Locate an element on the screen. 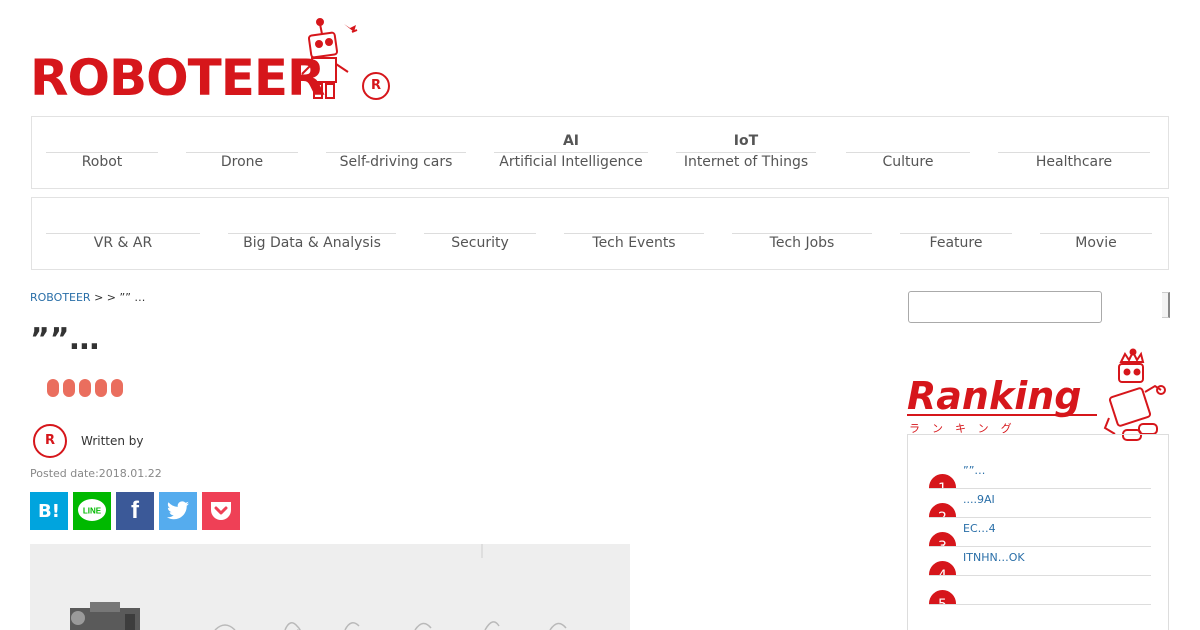 Image resolution: width=1200 pixels, height=630 pixels. line-share-button: LINE is located at coordinates (92, 511).